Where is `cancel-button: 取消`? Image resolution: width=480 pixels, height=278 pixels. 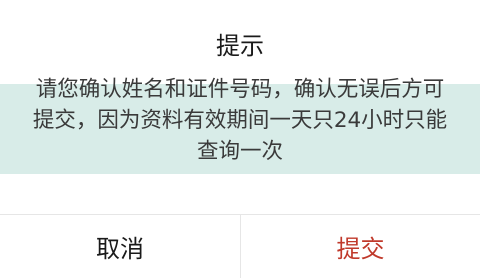
cancel-button: 取消 is located at coordinates (120, 246).